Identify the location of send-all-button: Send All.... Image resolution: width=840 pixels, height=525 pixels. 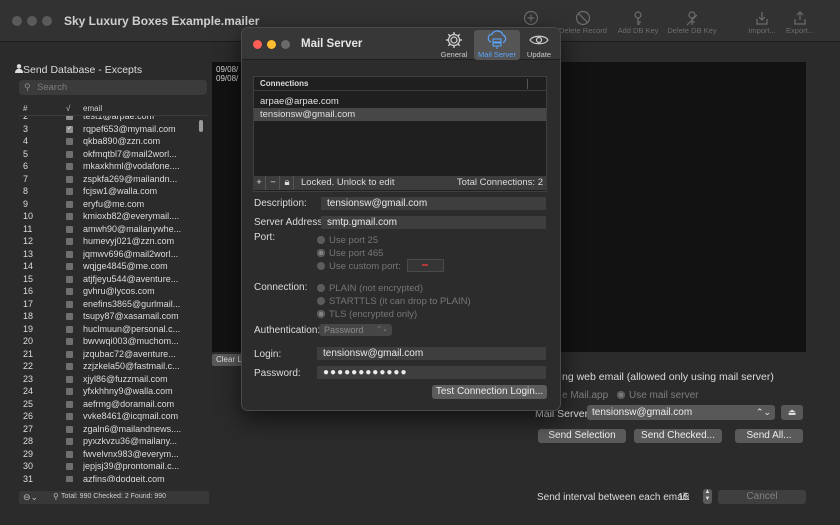
(769, 436).